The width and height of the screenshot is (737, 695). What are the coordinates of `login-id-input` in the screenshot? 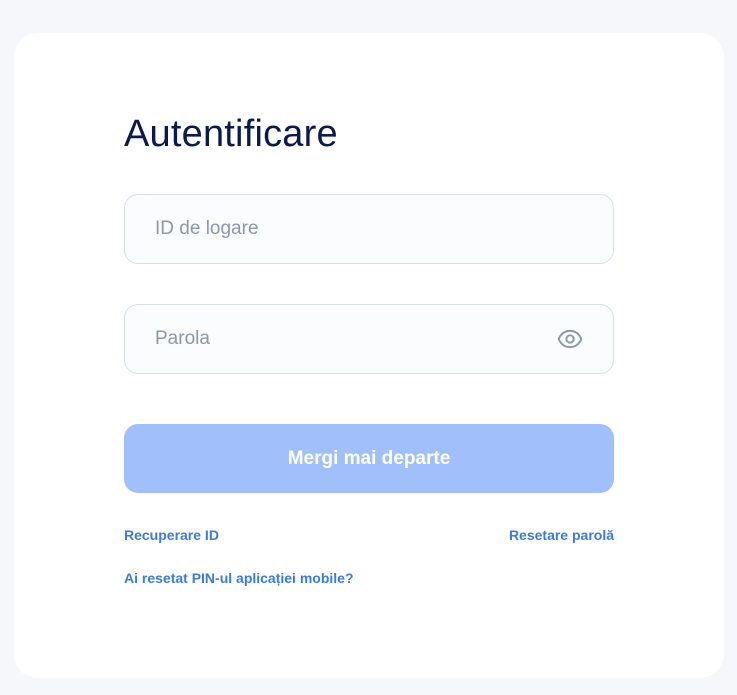 It's located at (369, 229).